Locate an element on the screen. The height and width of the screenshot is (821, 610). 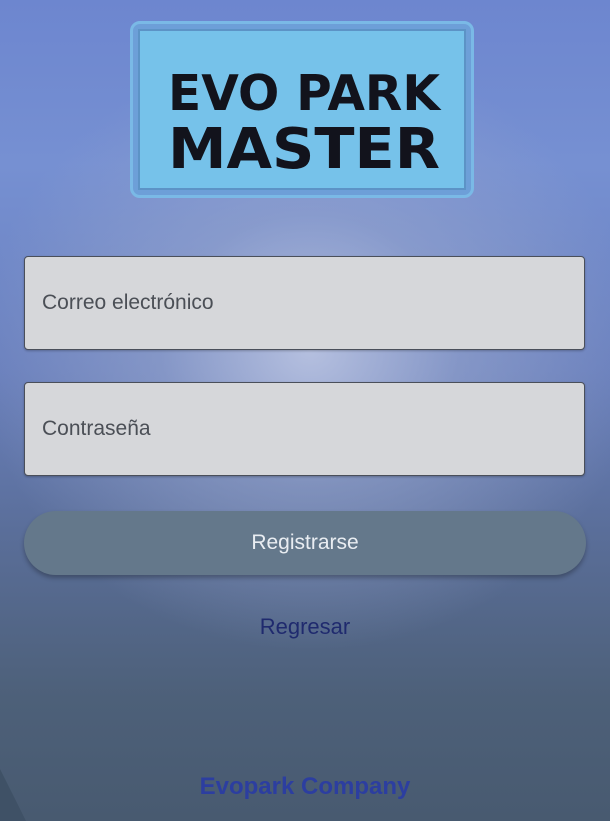
email-input is located at coordinates (304, 303).